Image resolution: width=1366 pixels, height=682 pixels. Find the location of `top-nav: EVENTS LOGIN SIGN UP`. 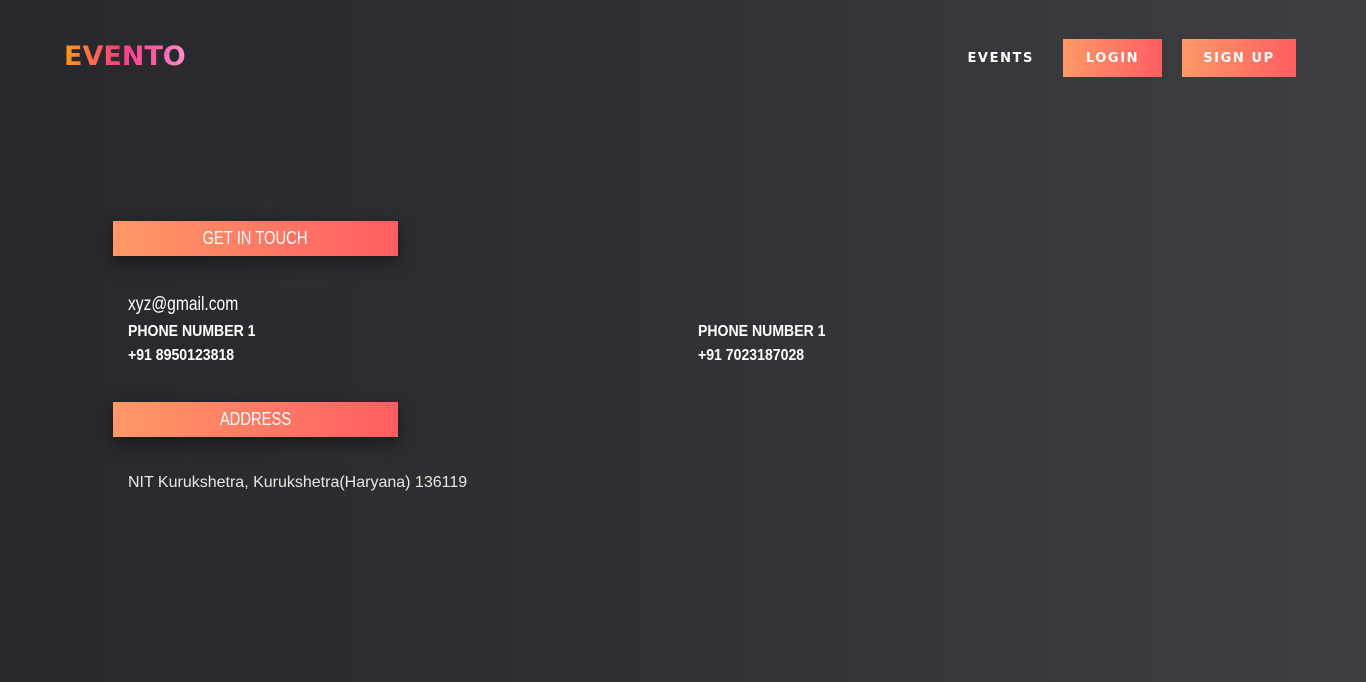

top-nav: EVENTS LOGIN SIGN UP is located at coordinates (1131, 58).